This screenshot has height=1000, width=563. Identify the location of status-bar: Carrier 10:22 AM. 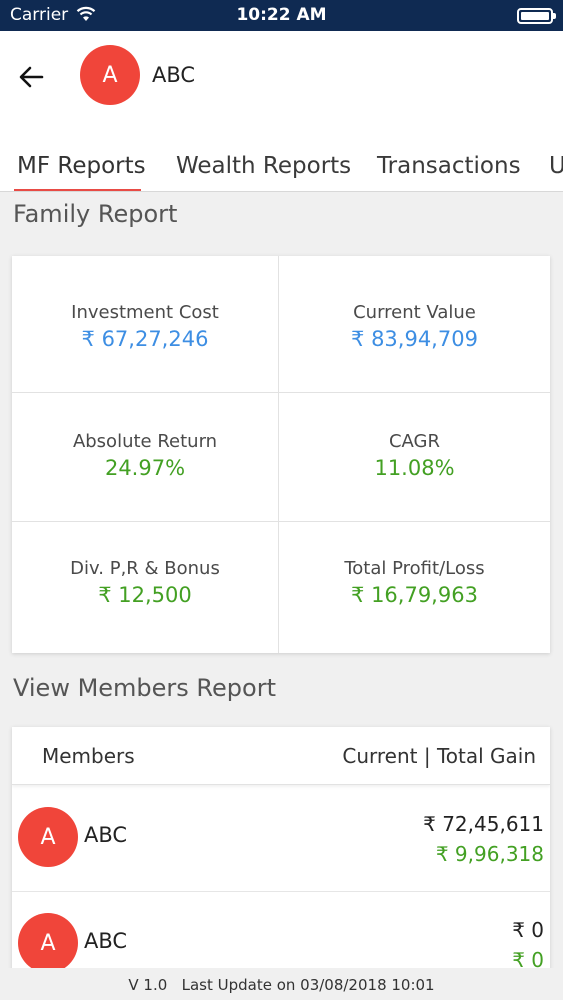
(281, 15).